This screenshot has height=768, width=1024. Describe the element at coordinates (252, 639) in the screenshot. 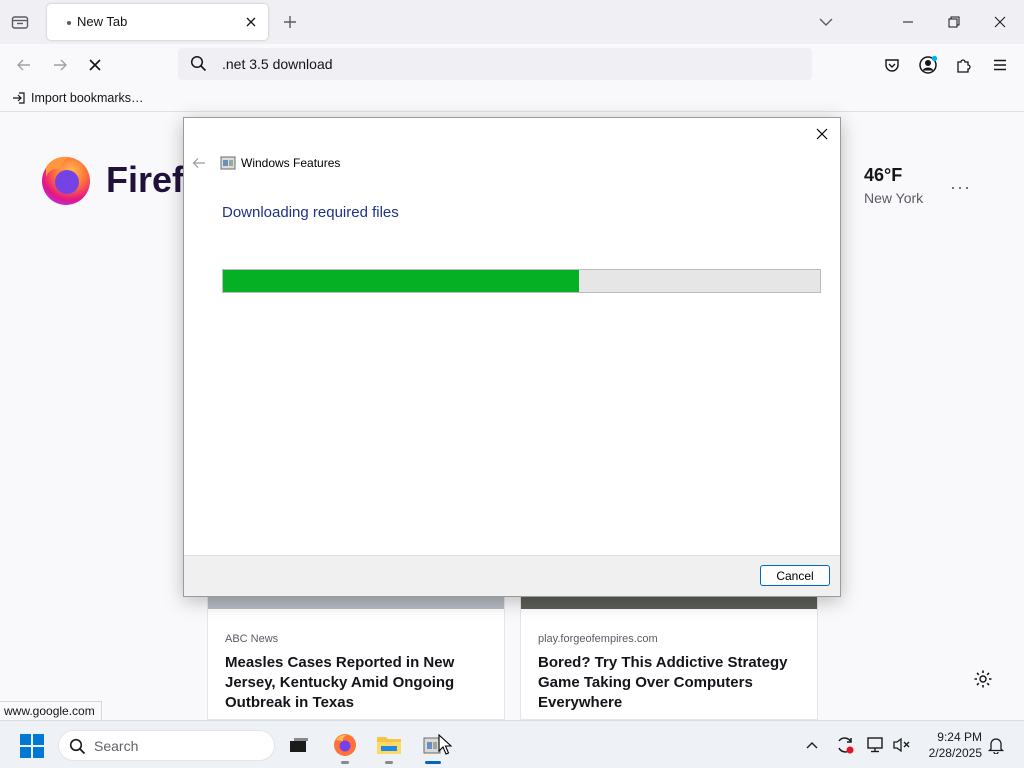

I see `story-source: ABC News` at that location.